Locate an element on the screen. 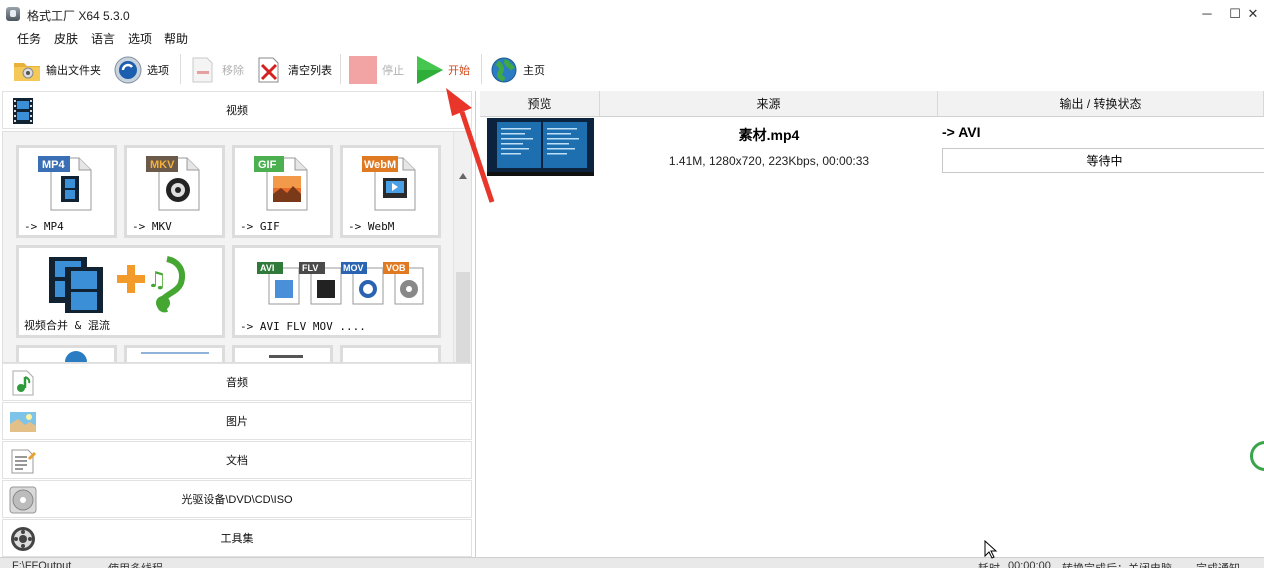 The image size is (1264, 568). category-image: 图片 is located at coordinates (237, 421).